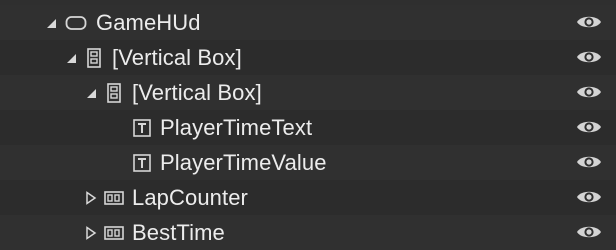  I want to click on tree-row-label: LapCounter, so click(190, 197).